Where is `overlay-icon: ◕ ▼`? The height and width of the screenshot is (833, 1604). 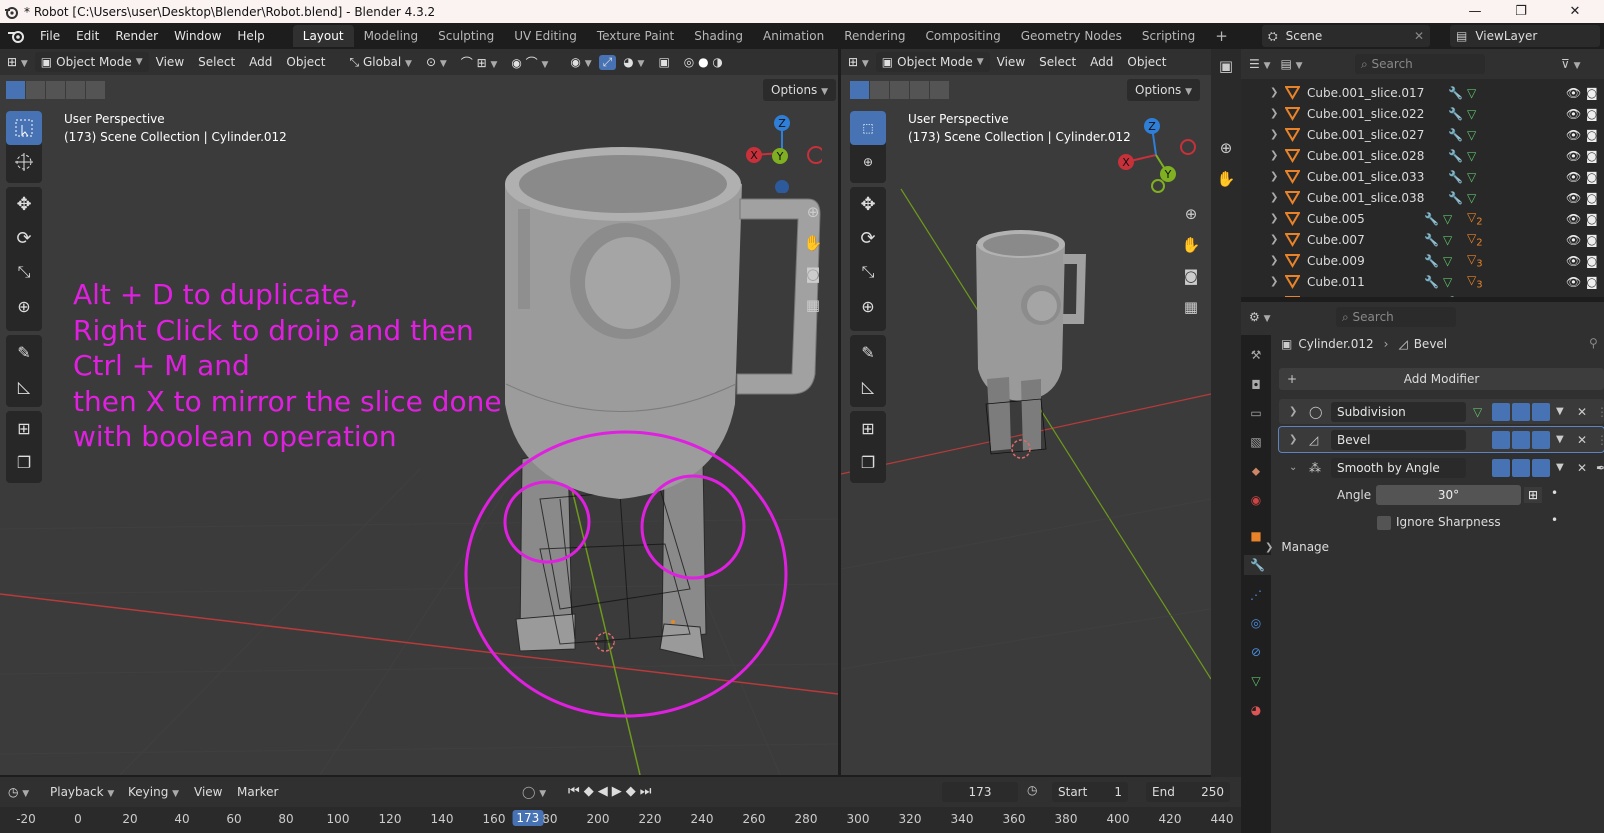 overlay-icon: ◕ ▼ is located at coordinates (633, 62).